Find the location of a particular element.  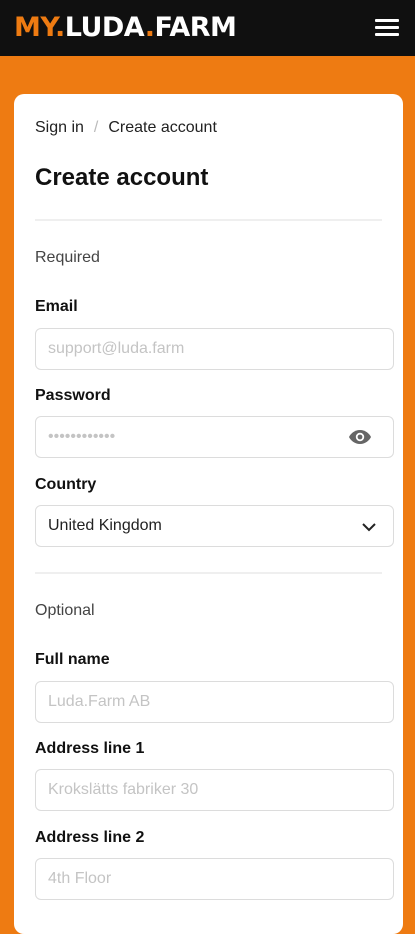

password-field is located at coordinates (214, 437).